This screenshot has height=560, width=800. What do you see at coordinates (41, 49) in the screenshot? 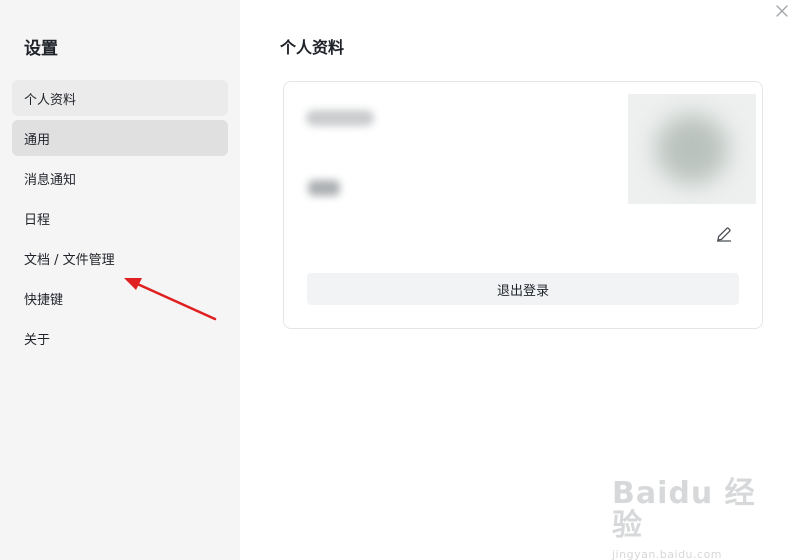
I see `sidebar-title: 设置` at bounding box center [41, 49].